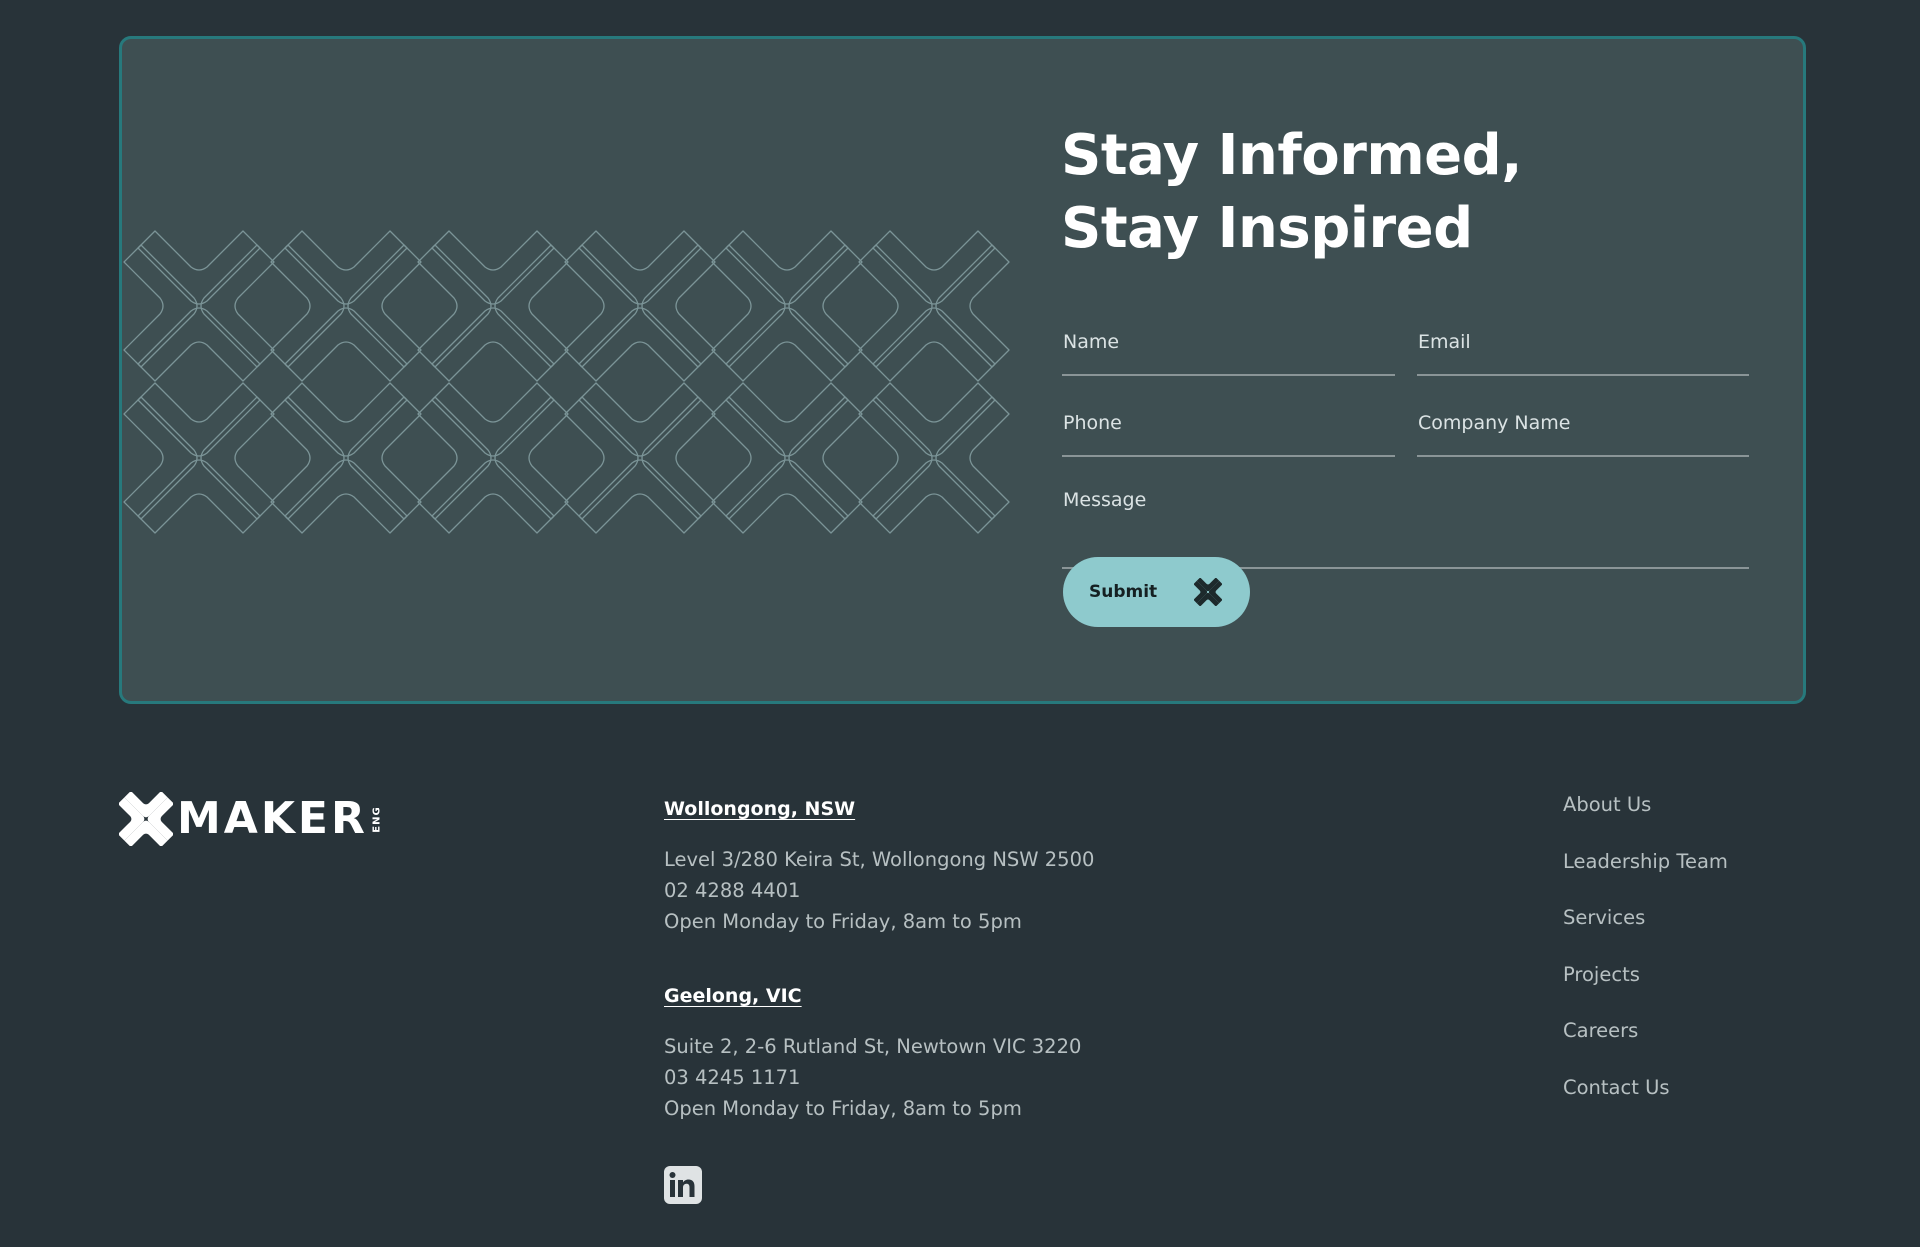 This screenshot has height=1247, width=1920. Describe the element at coordinates (1645, 931) in the screenshot. I see `nav-link-services: Services` at that location.